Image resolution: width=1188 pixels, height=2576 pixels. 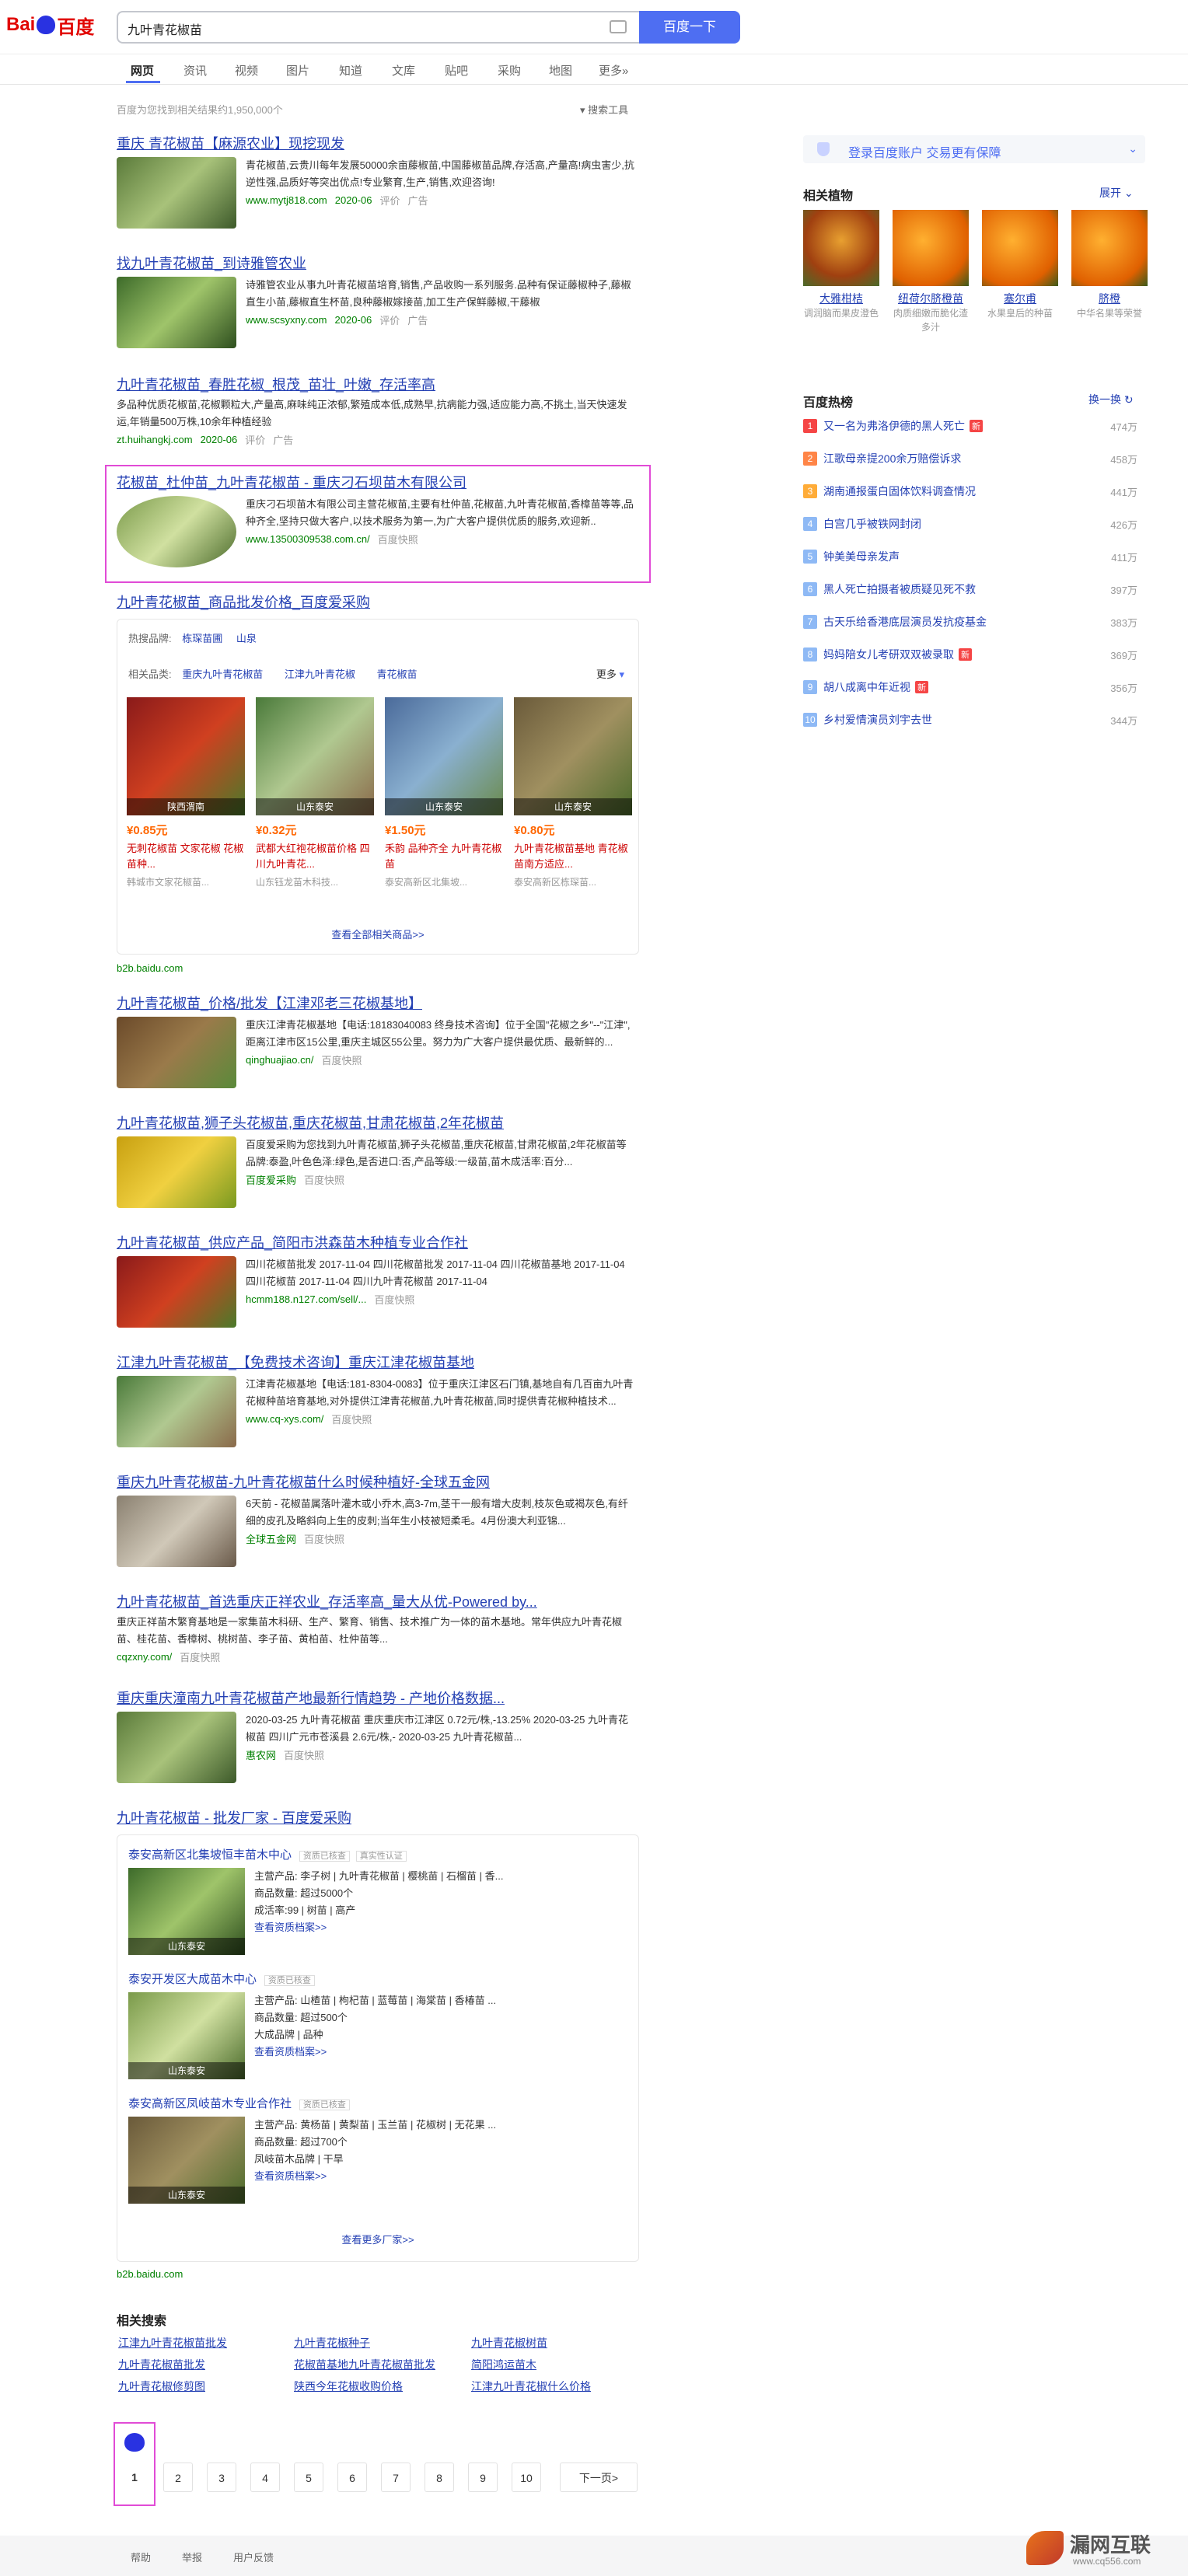 What do you see at coordinates (970, 426) in the screenshot?
I see `hot-item: 1 又一名为弗洛伊德的黑人死亡新 474万` at bounding box center [970, 426].